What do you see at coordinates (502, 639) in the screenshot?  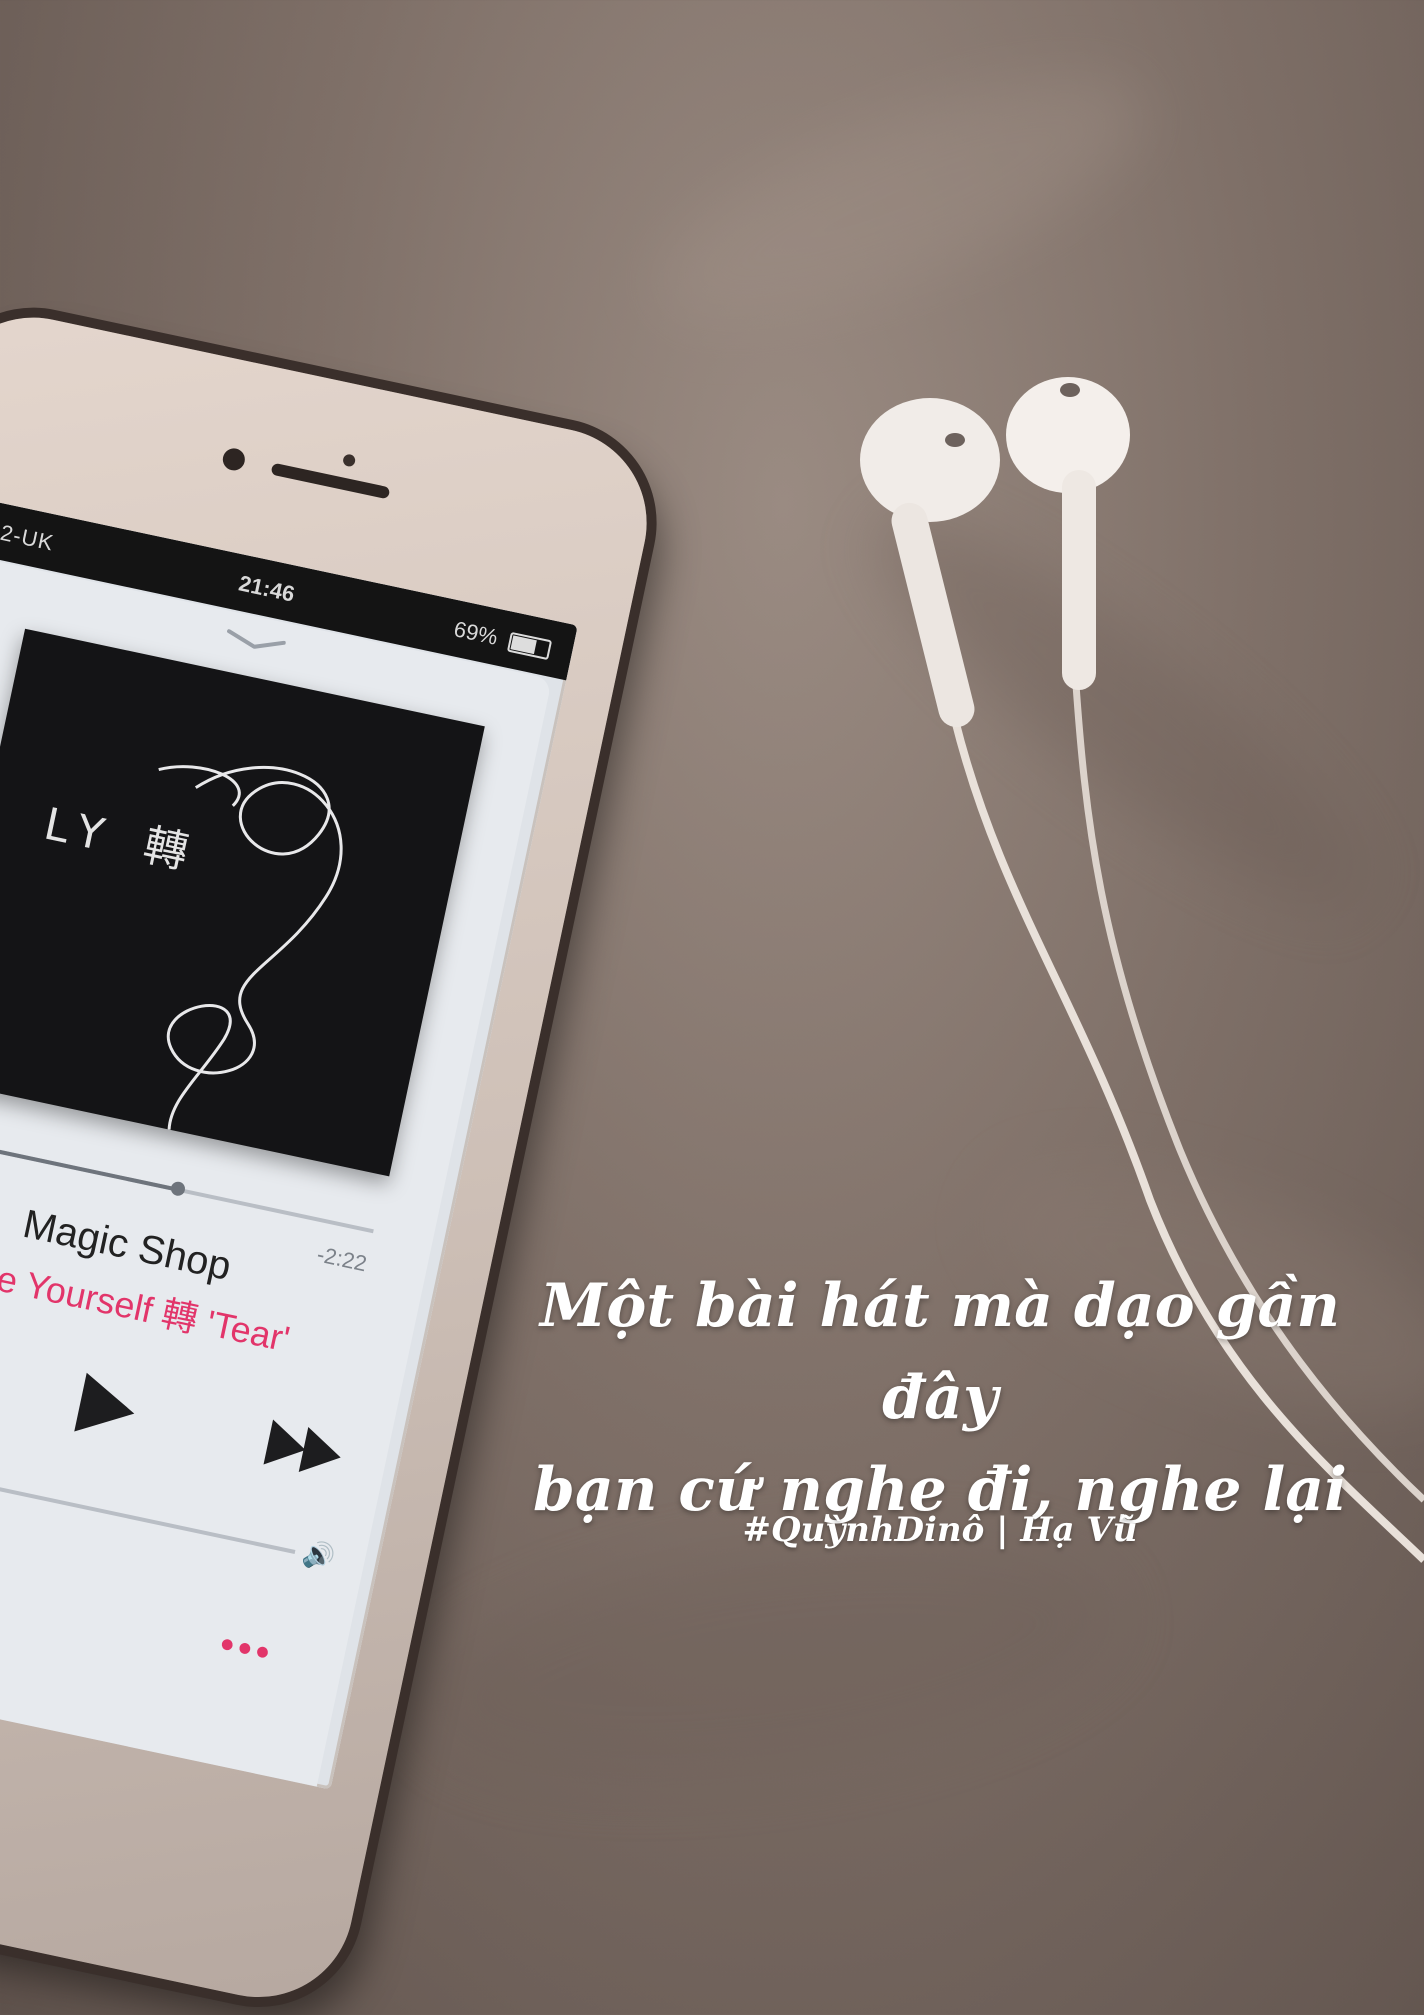 I see `battery-indicator: 69%` at bounding box center [502, 639].